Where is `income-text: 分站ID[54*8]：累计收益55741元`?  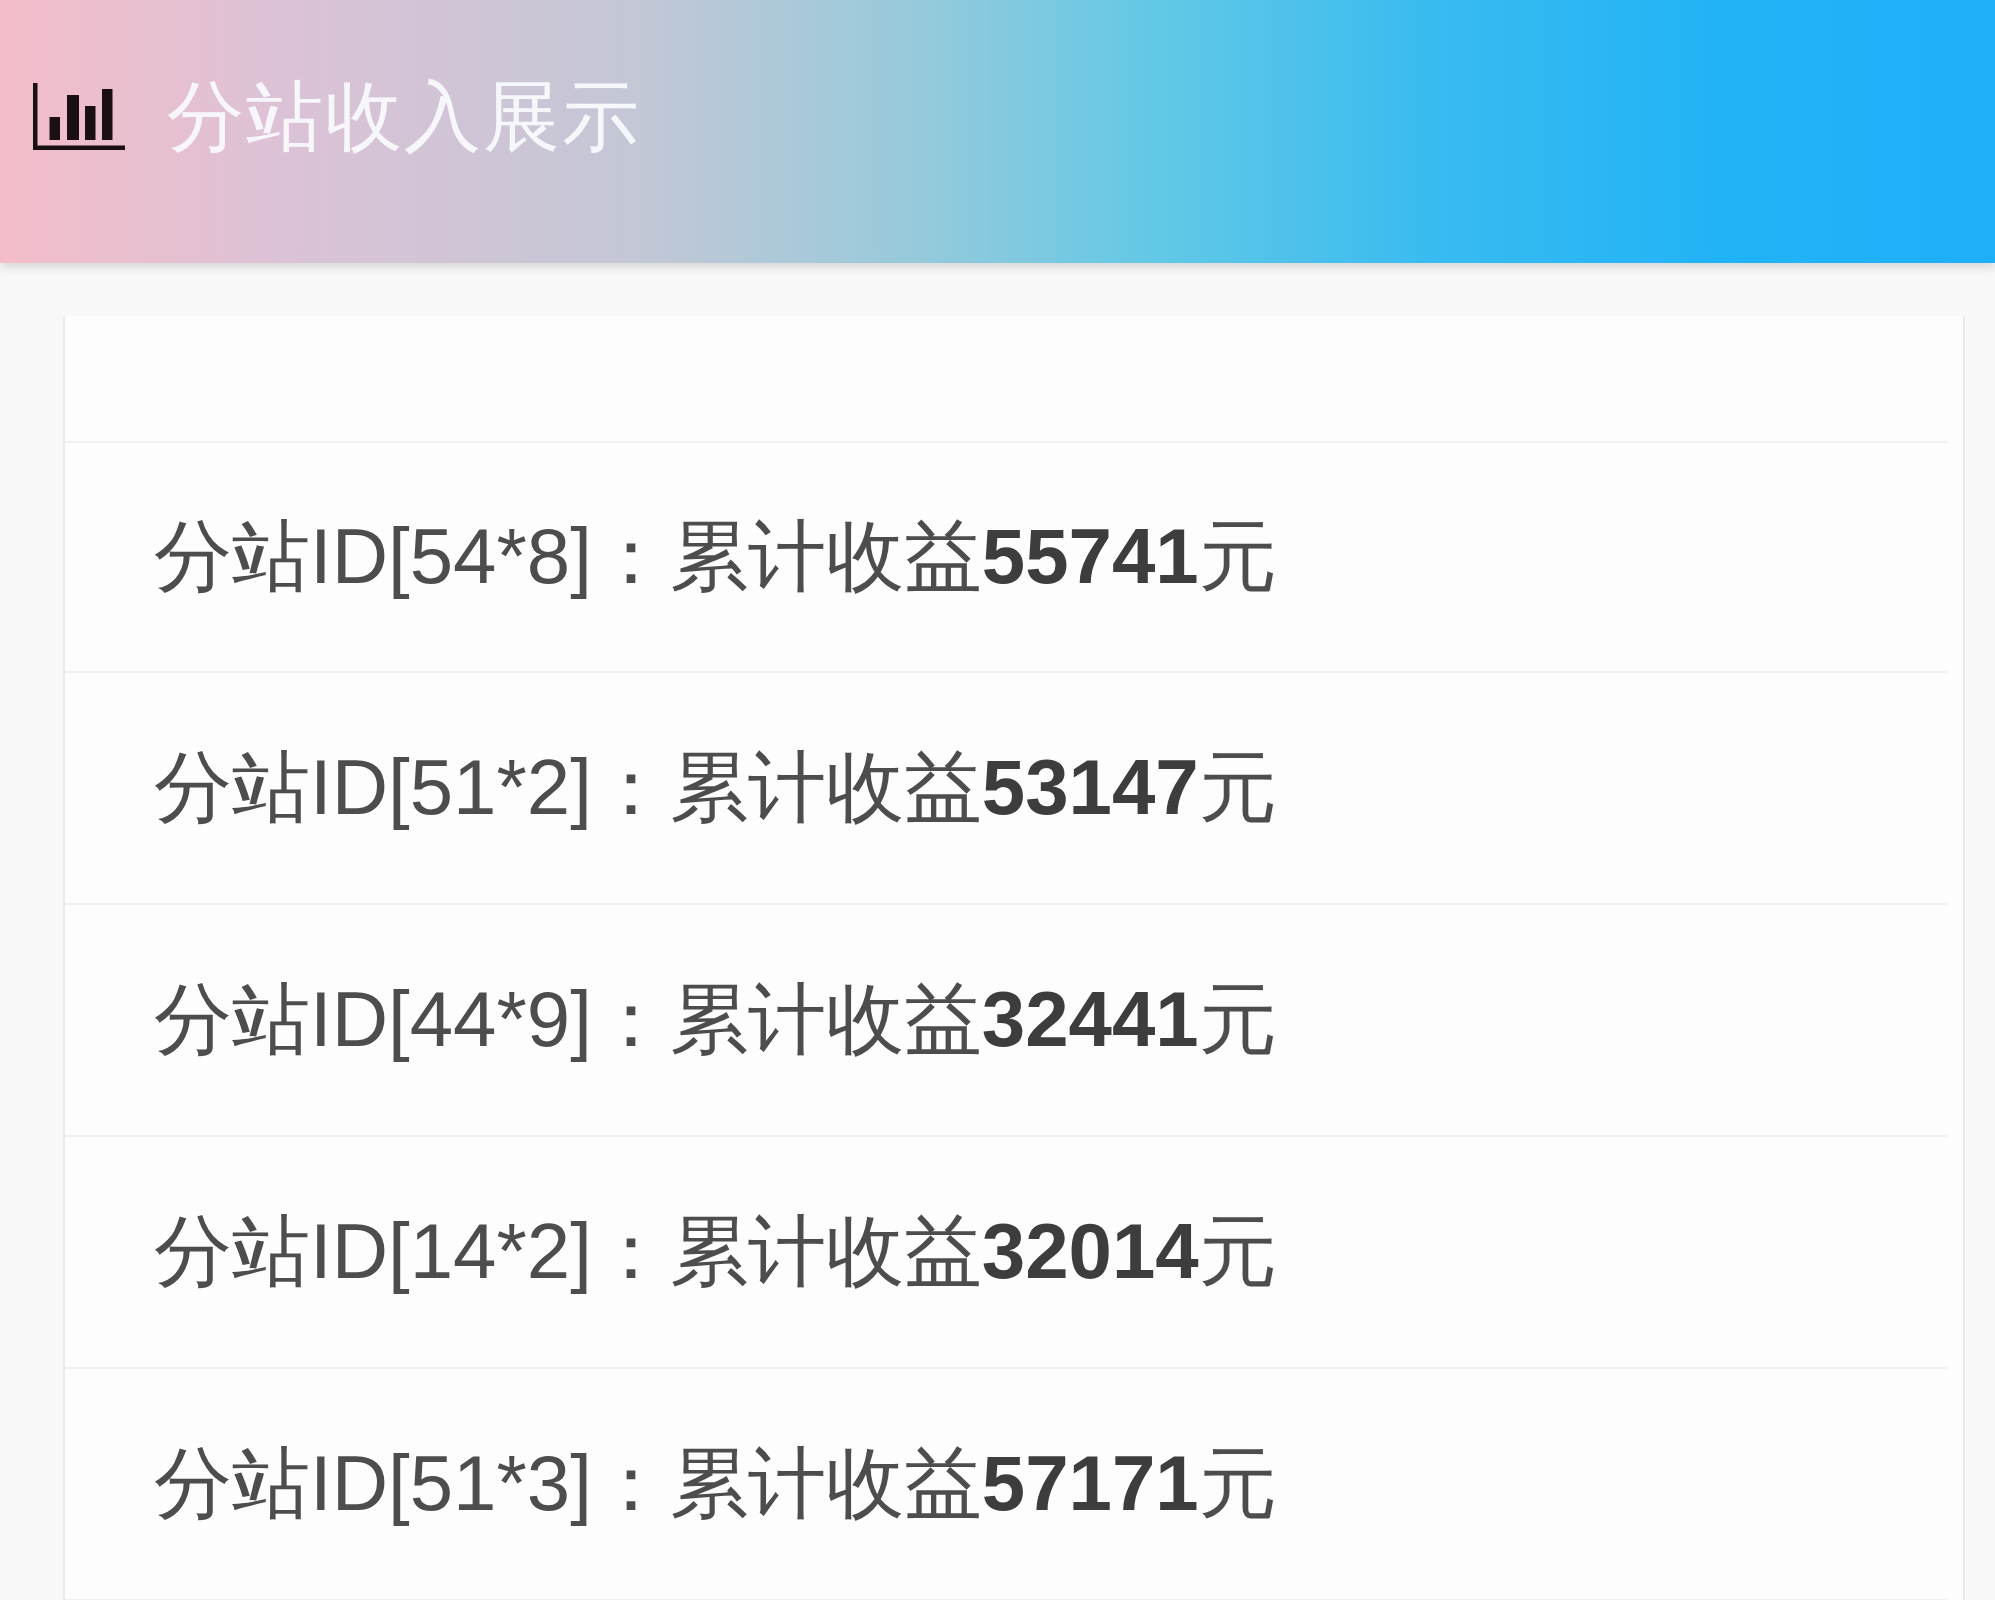 income-text: 分站ID[54*8]：累计收益55741元 is located at coordinates (715, 557).